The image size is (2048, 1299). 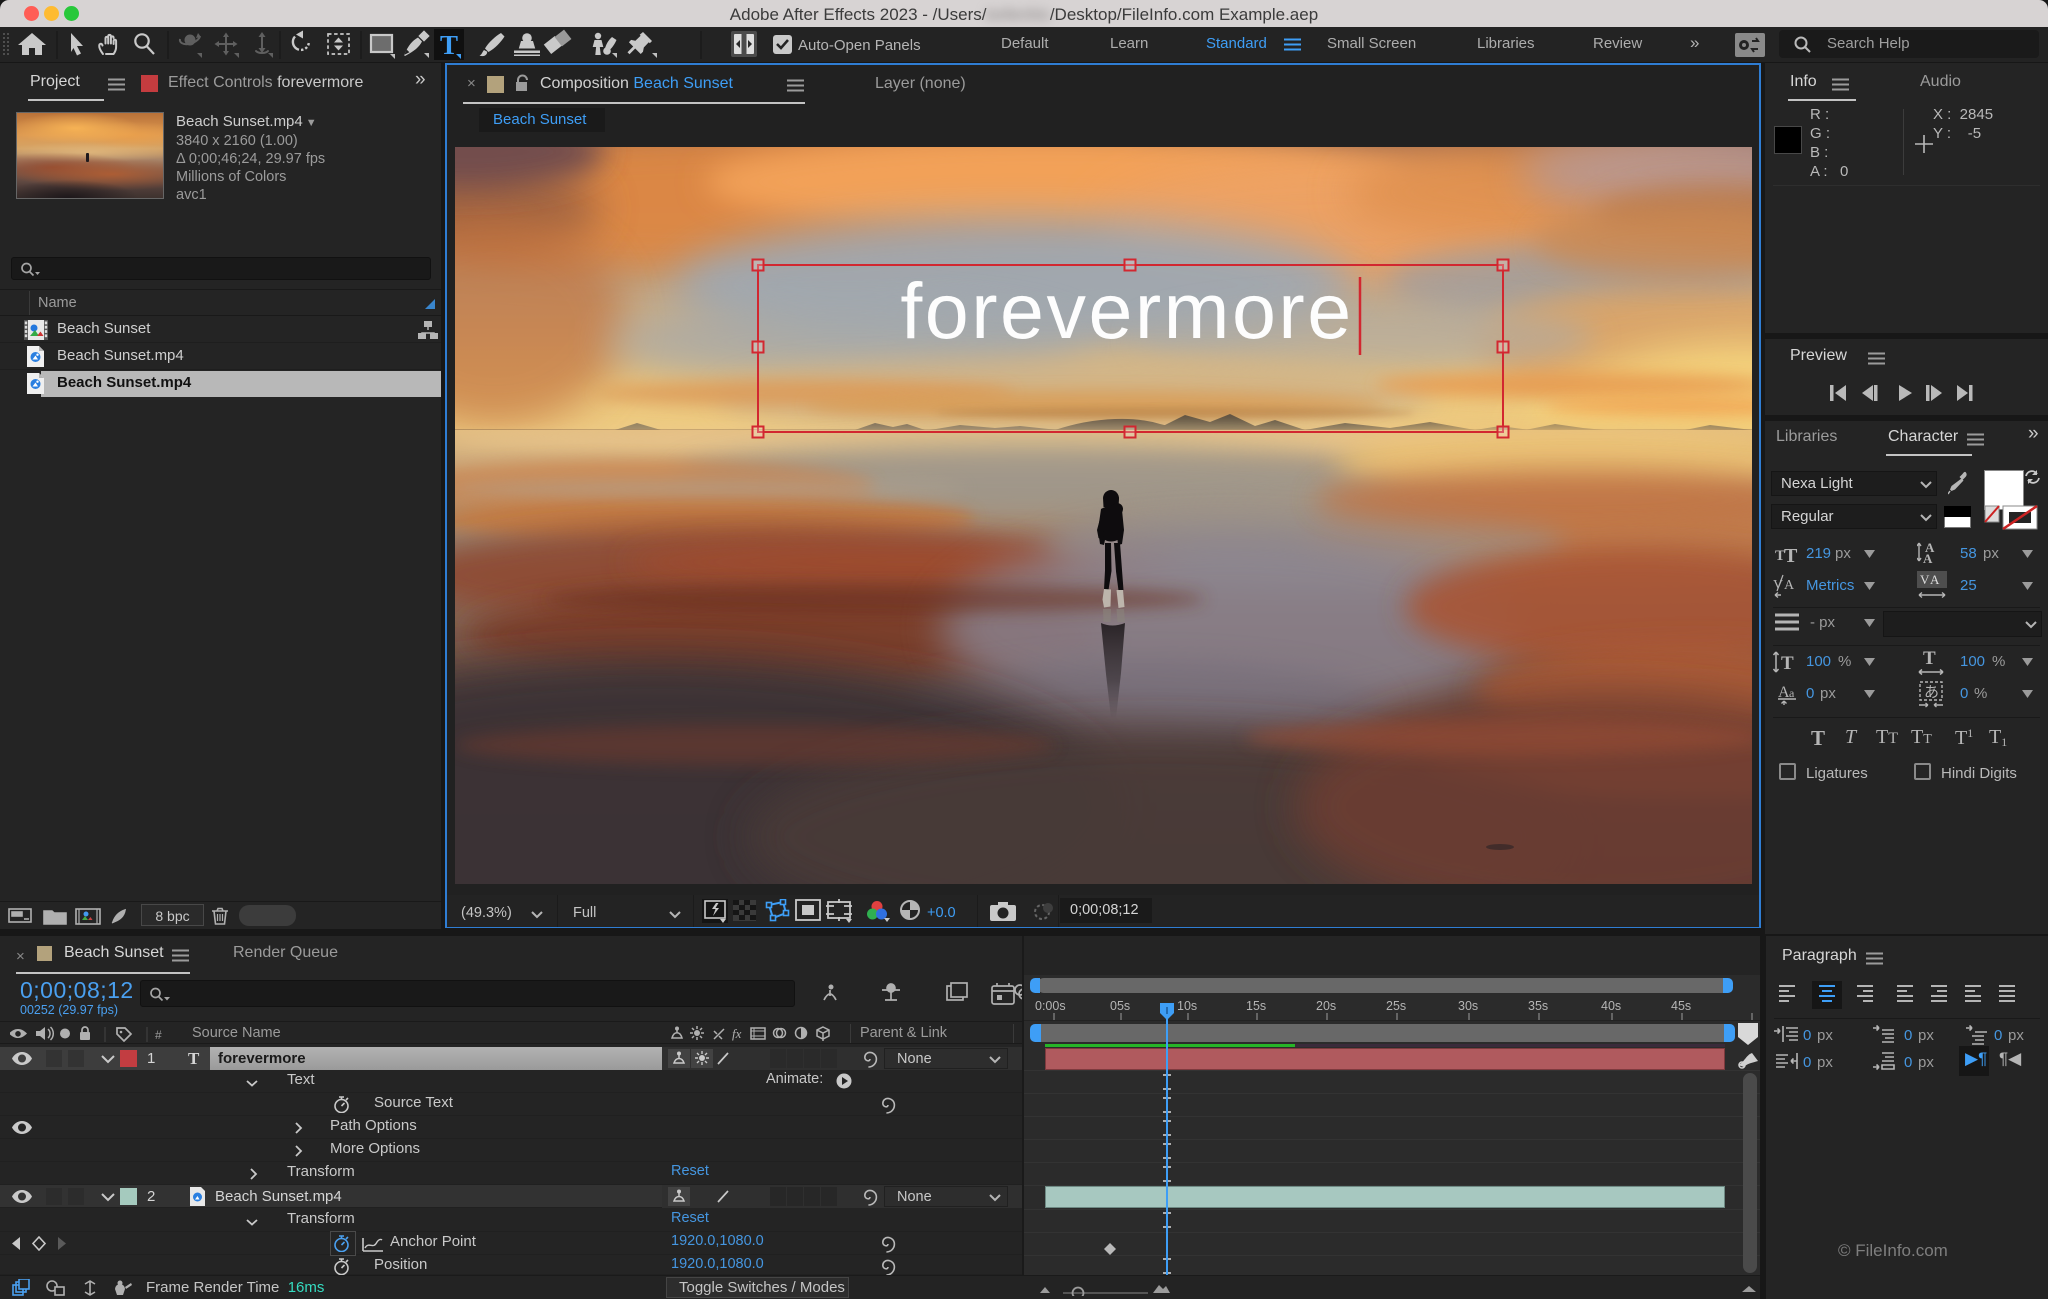 I want to click on svg-text: forevermore, so click(x=1126, y=310).